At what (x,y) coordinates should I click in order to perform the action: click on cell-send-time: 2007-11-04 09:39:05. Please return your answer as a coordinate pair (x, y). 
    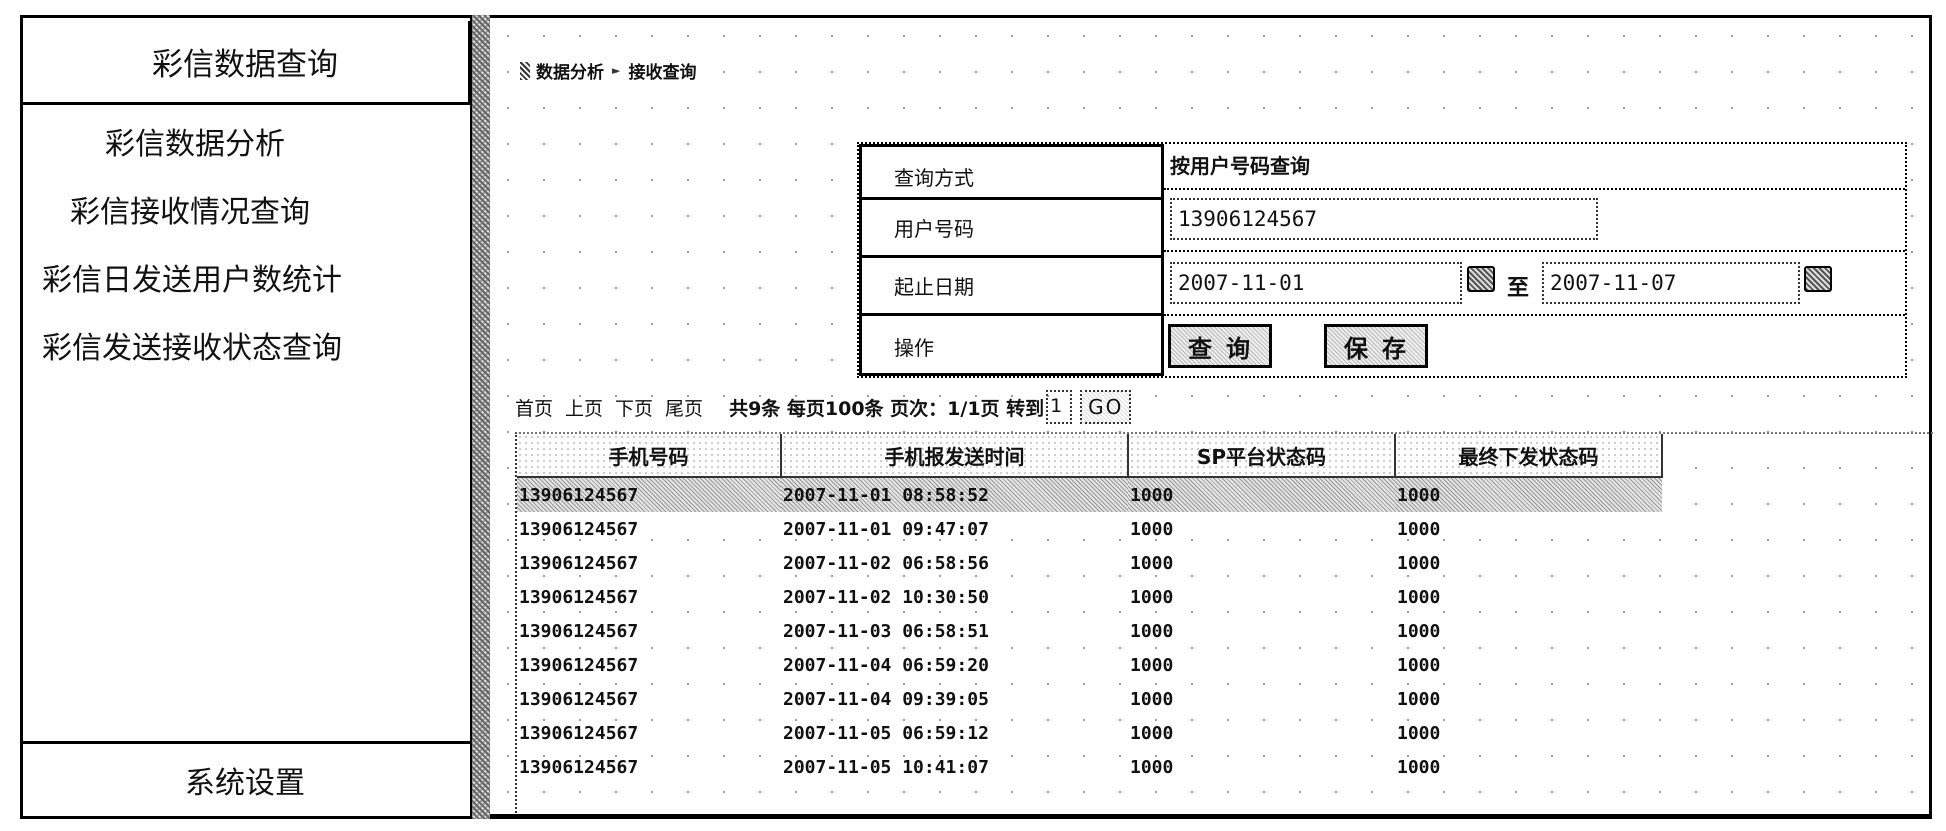
    Looking at the image, I should click on (886, 699).